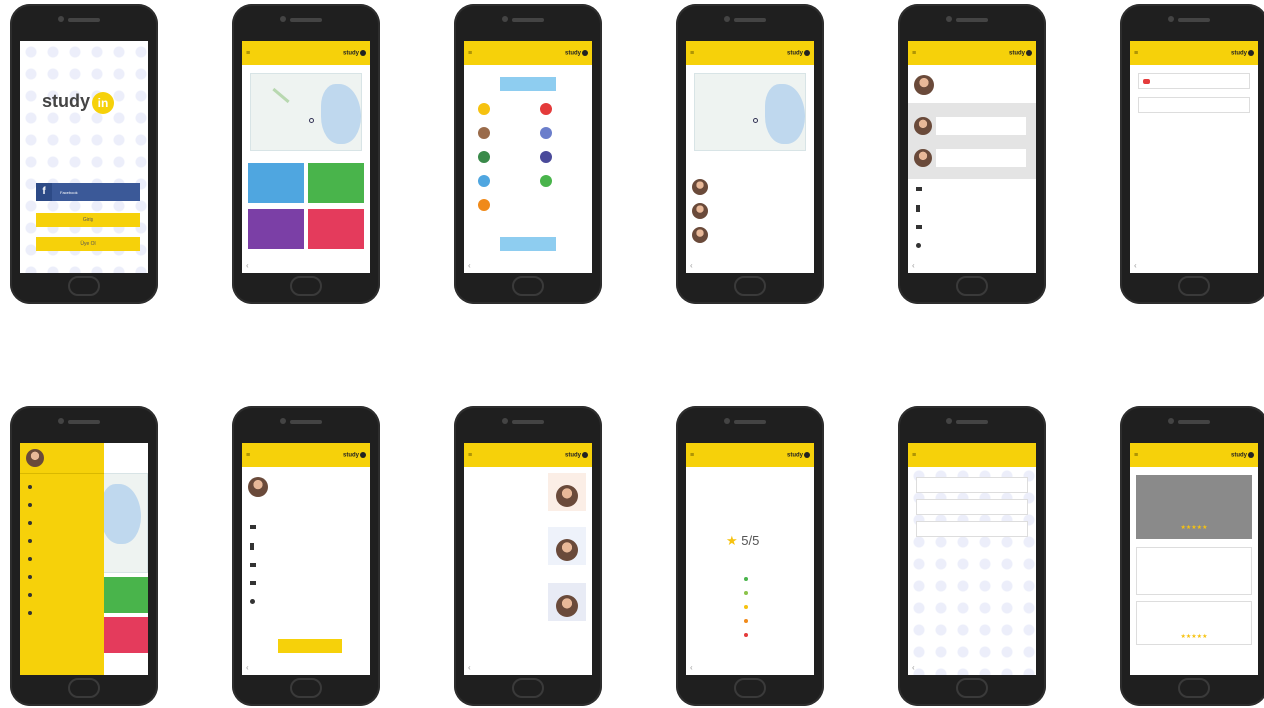  Describe the element at coordinates (252, 546) in the screenshot. I see `phone-icon` at that location.